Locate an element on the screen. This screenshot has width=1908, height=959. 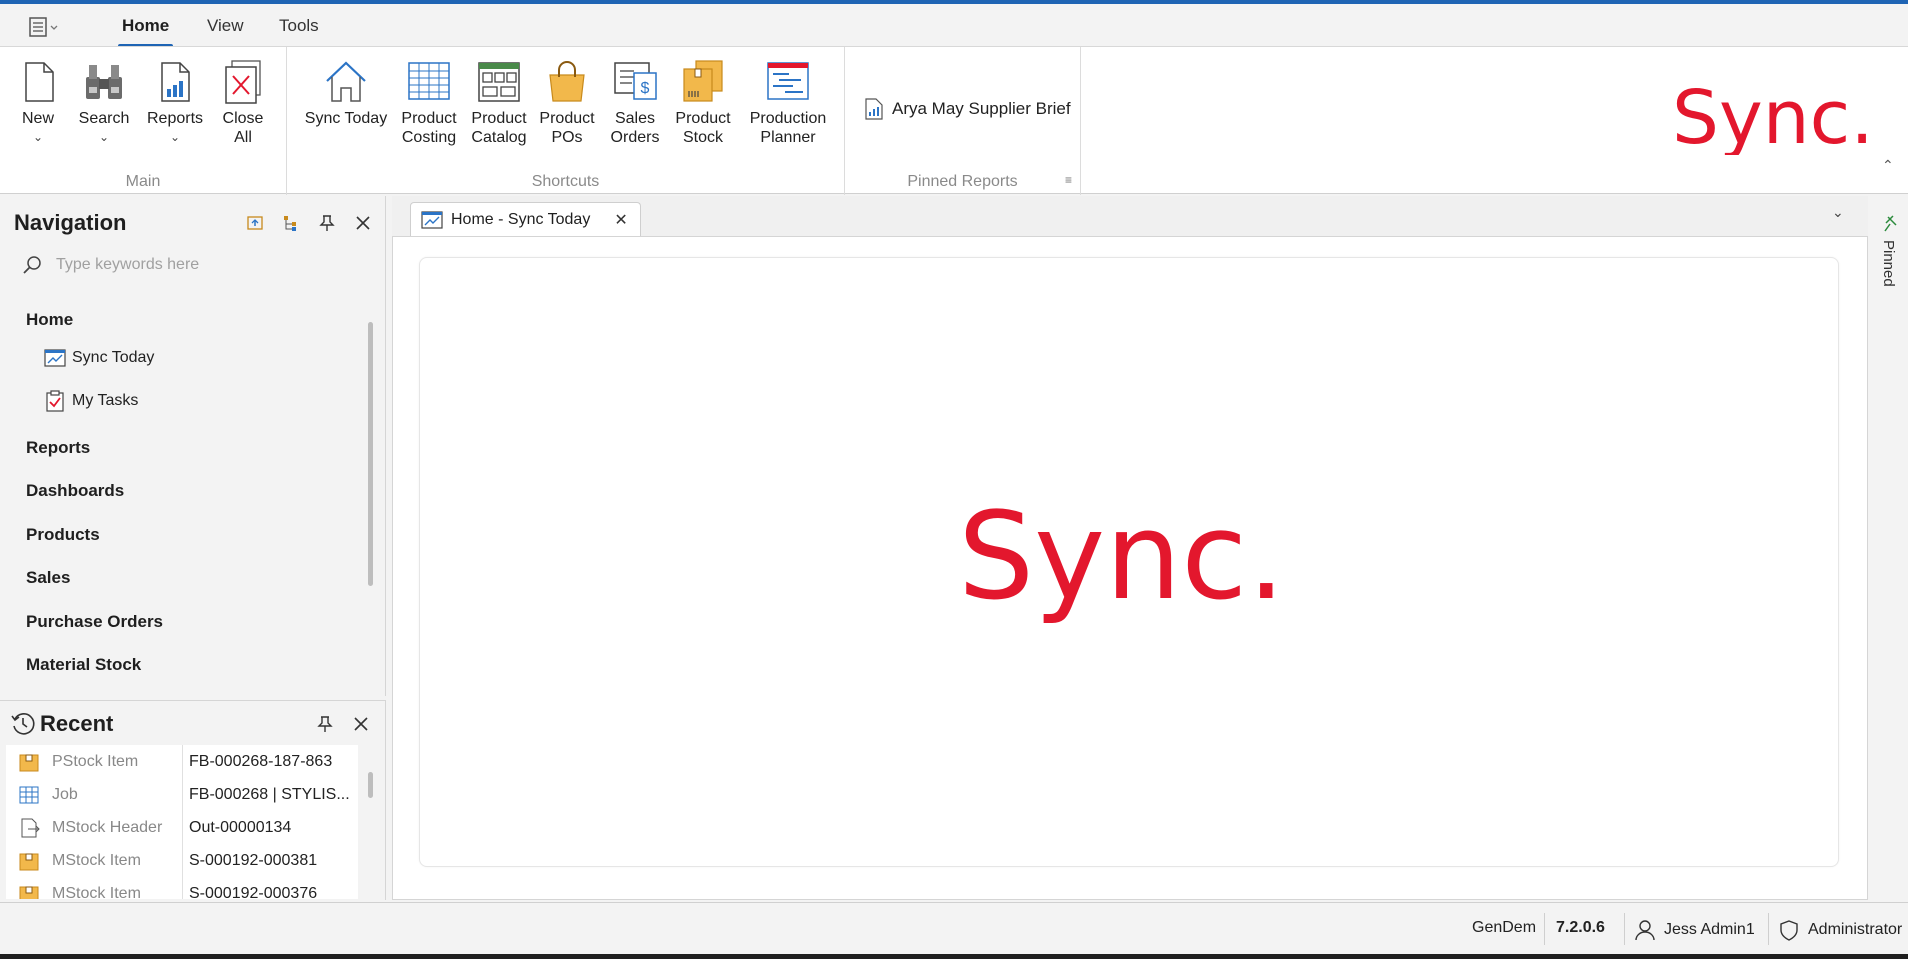
group-label-pinned-reports: Pinned Reports is located at coordinates (962, 181).